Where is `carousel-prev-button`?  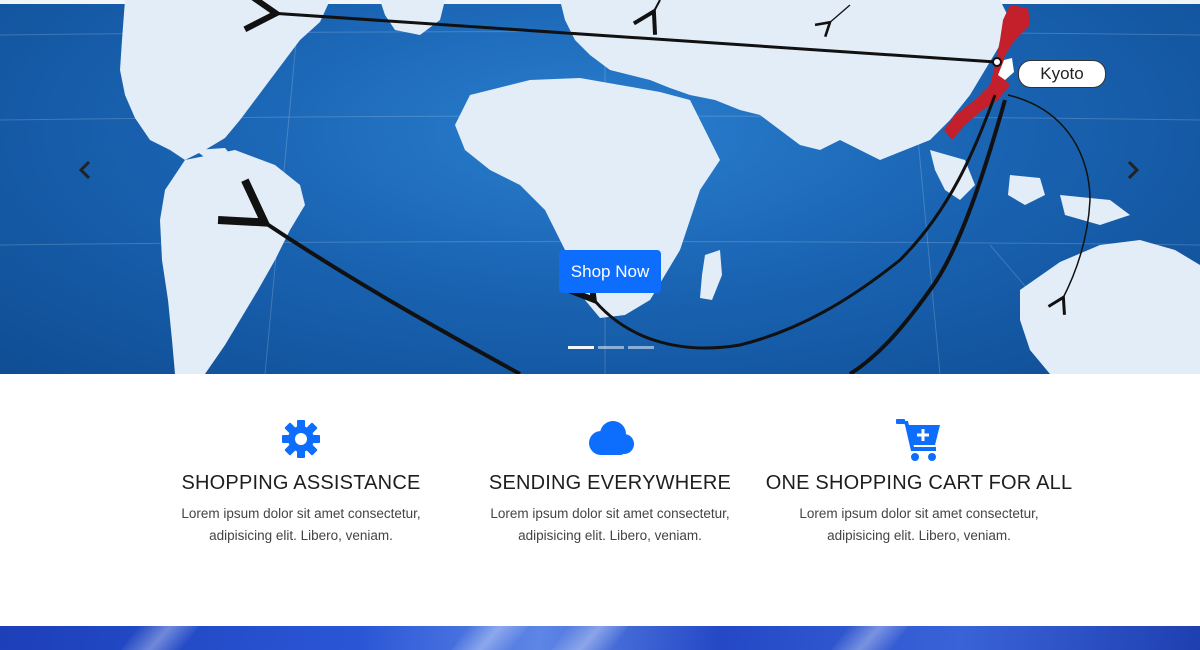
carousel-prev-button is located at coordinates (85, 170).